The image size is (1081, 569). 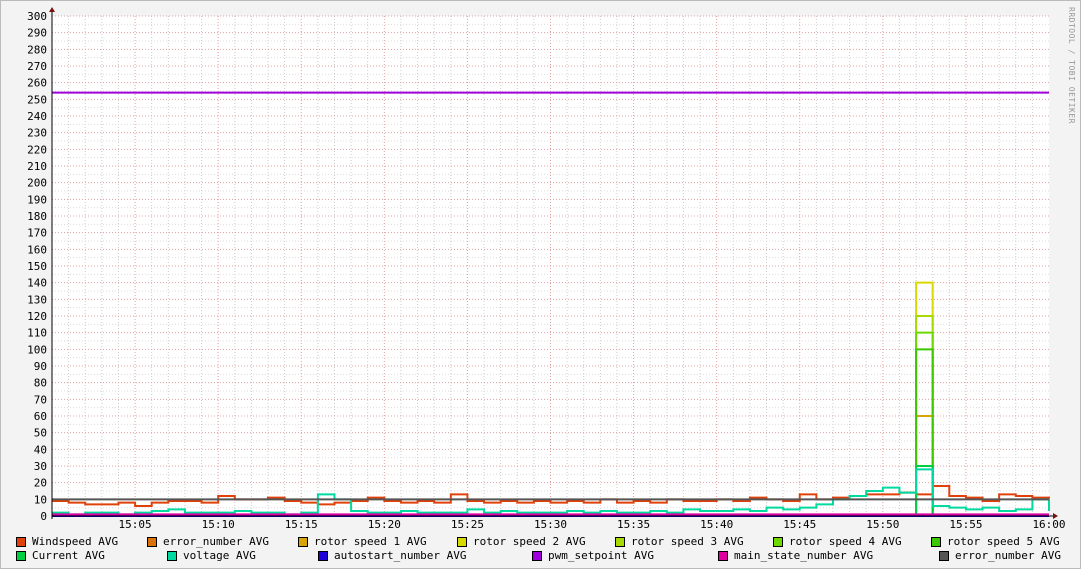 I want to click on y-tick-label: 300, so click(x=37, y=16).